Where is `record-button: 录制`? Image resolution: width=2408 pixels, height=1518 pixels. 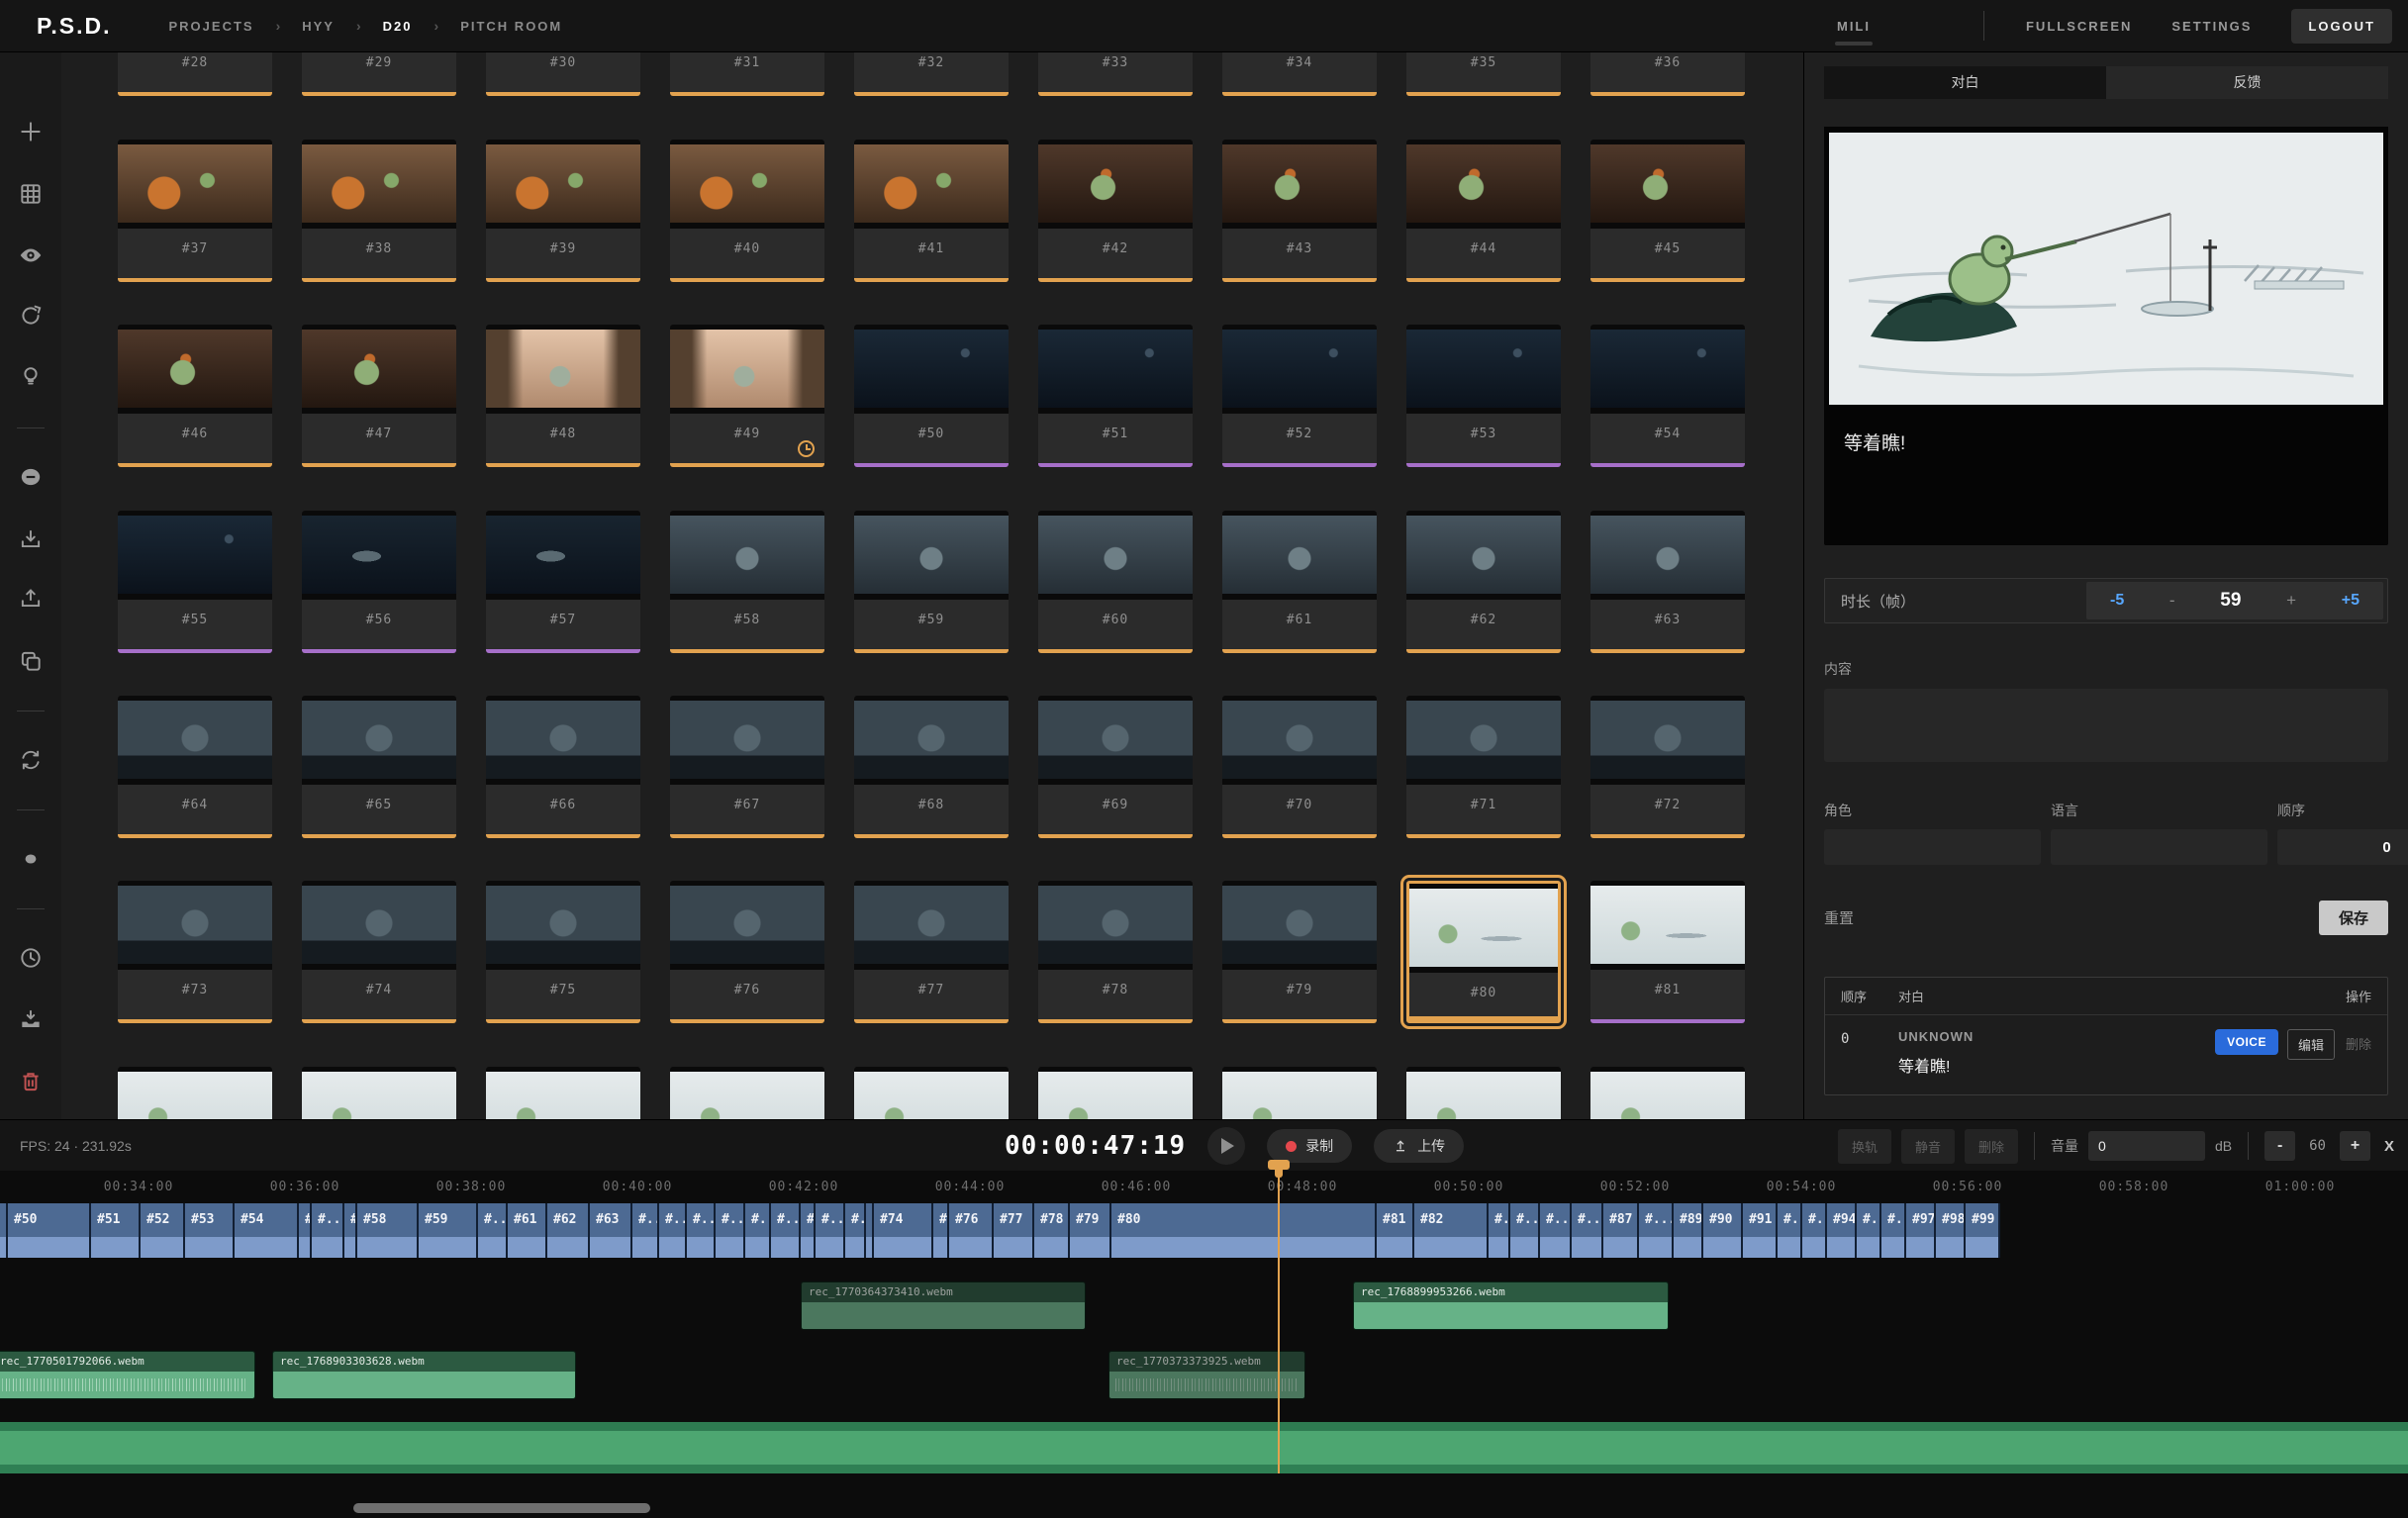 record-button: 录制 is located at coordinates (1310, 1146).